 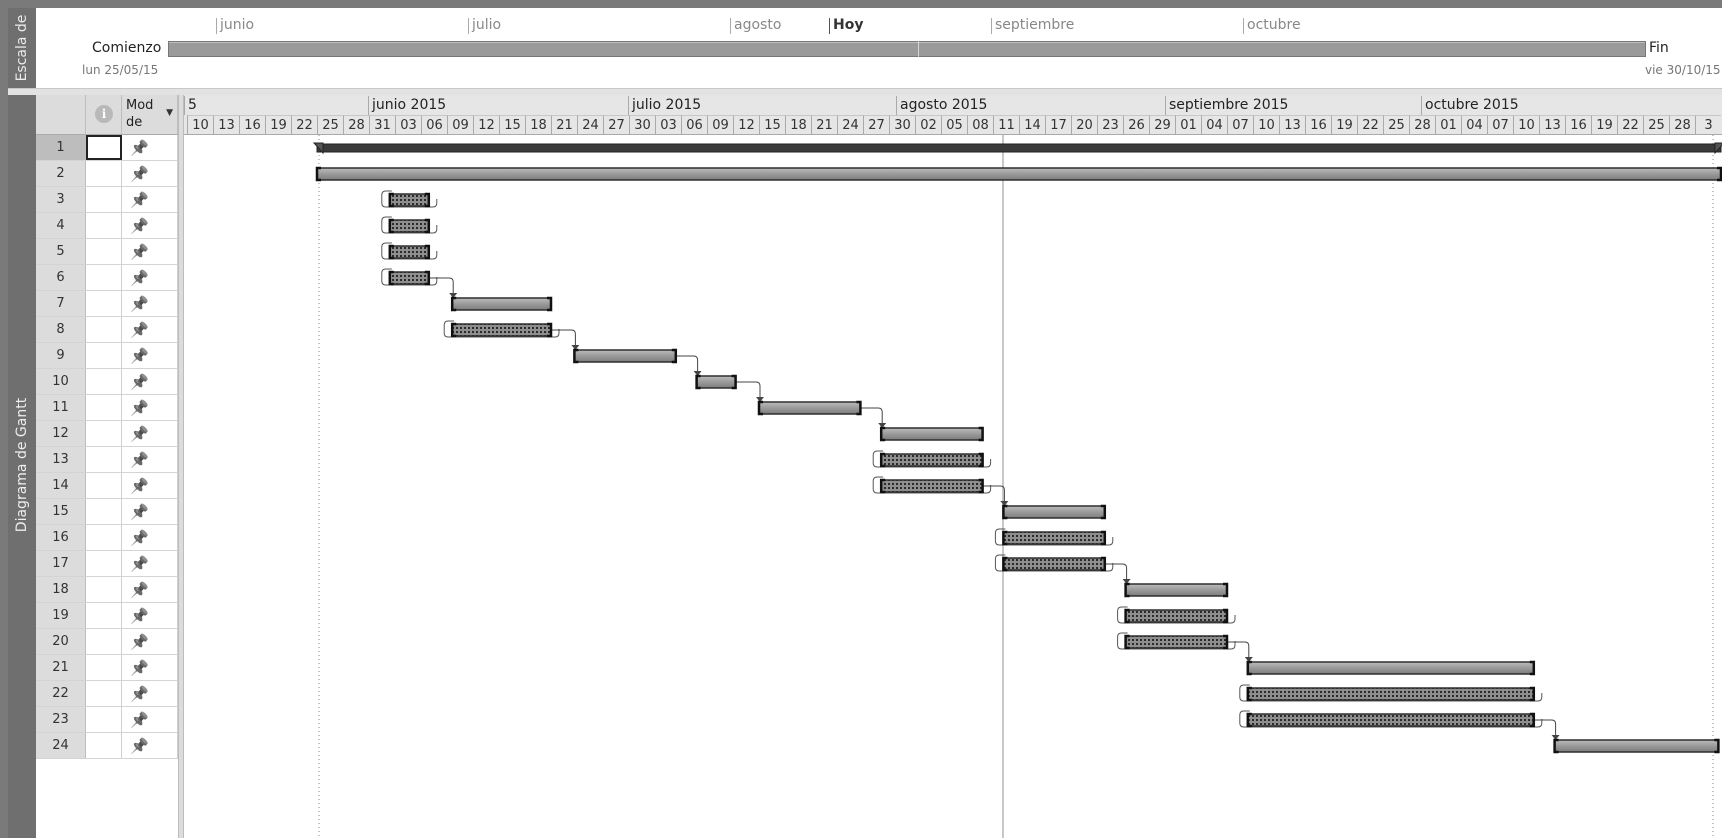 What do you see at coordinates (61, 563) in the screenshot?
I see `row-number: 17` at bounding box center [61, 563].